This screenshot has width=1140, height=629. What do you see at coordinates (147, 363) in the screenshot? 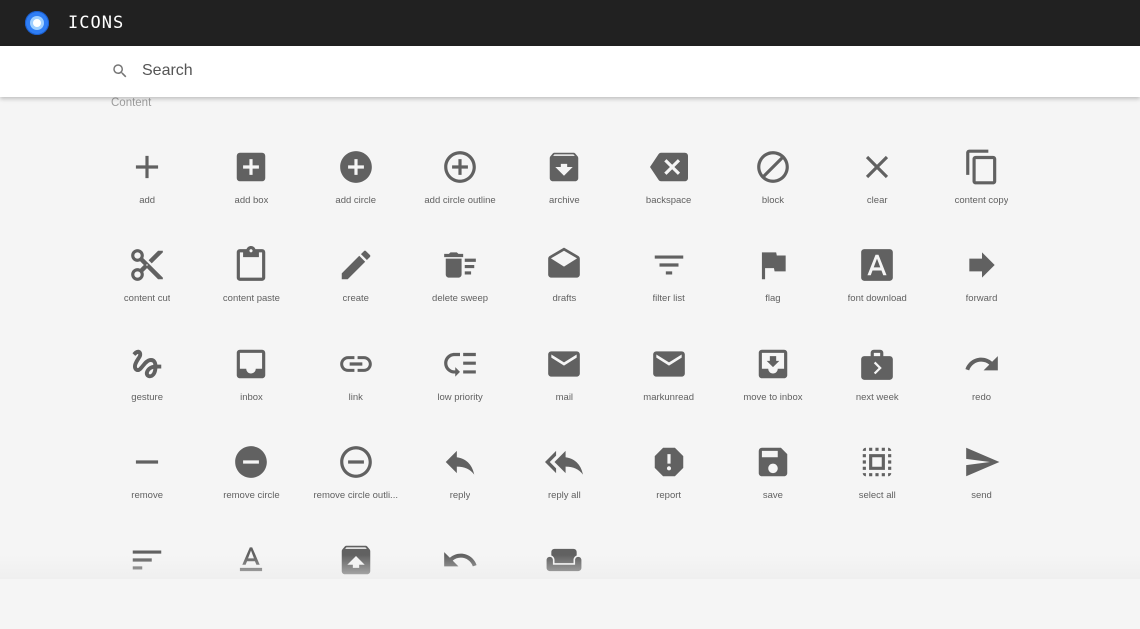
I see `gesture-icon` at bounding box center [147, 363].